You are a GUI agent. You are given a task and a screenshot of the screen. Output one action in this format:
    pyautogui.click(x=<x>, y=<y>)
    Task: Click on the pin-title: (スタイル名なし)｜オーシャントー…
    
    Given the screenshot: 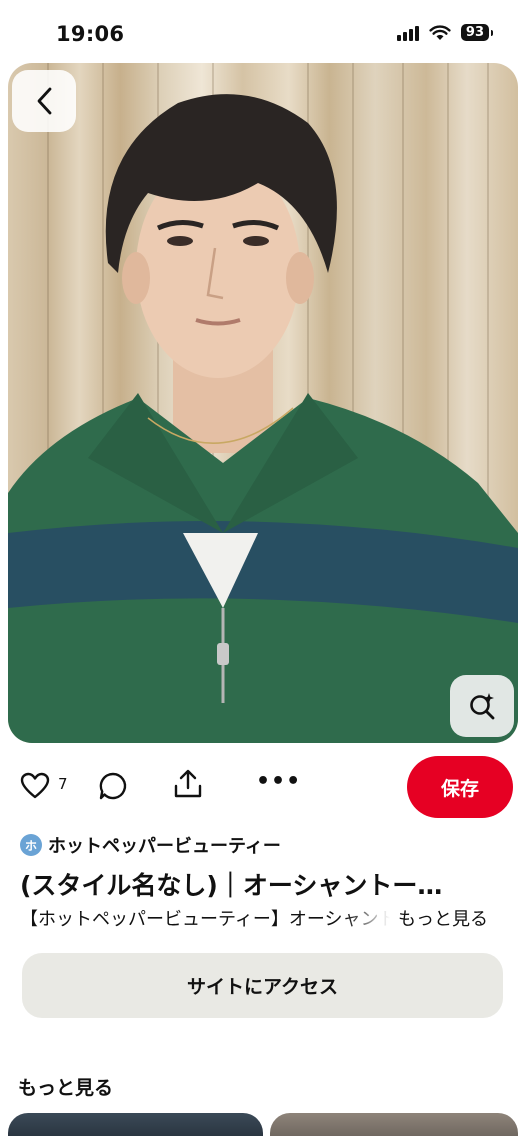 What is the action you would take?
    pyautogui.click(x=231, y=885)
    